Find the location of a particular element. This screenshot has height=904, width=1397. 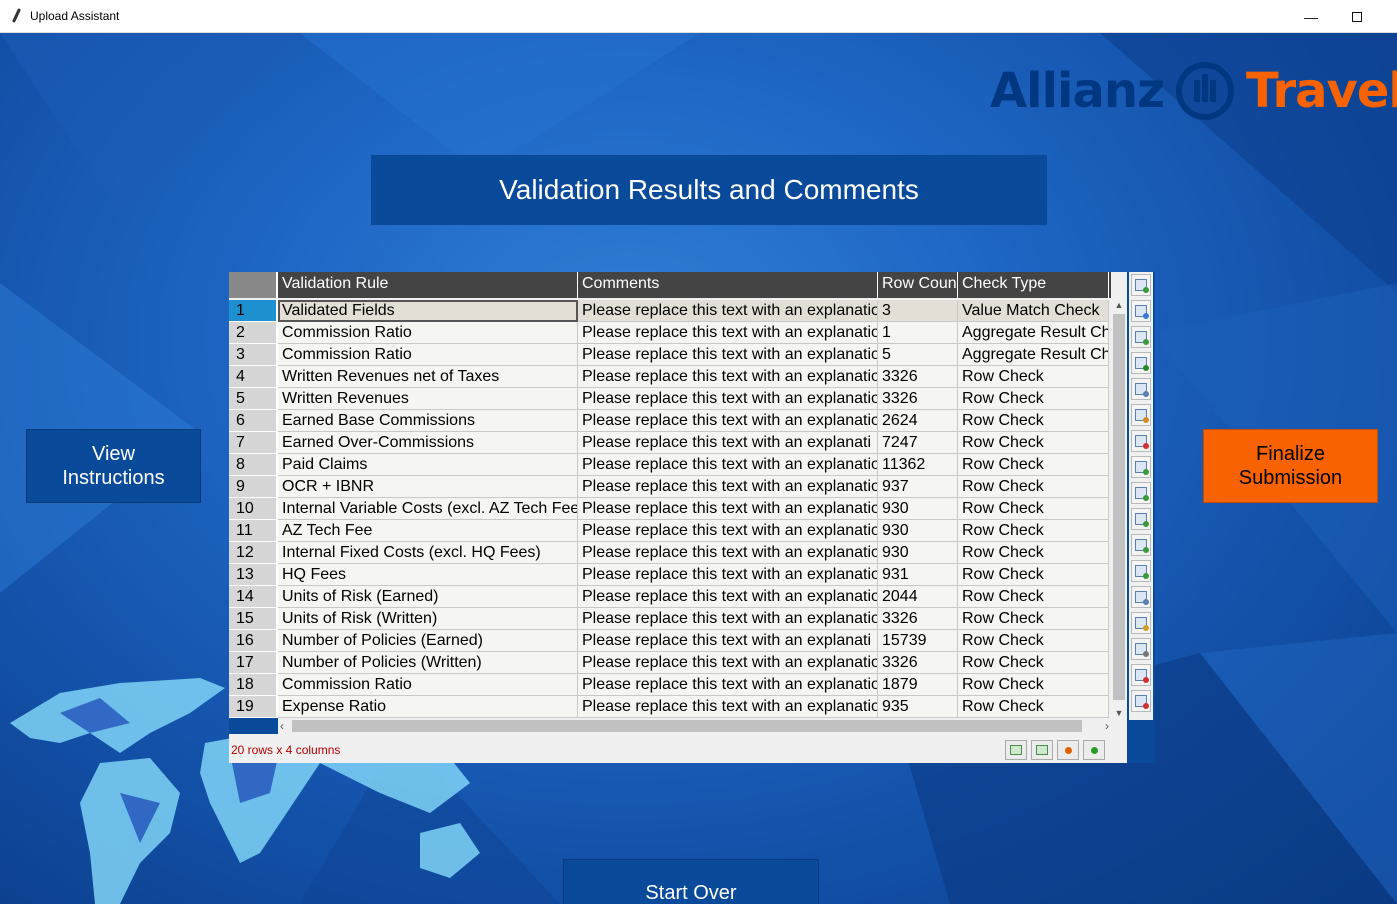

table-cell: 1879 is located at coordinates (918, 685).